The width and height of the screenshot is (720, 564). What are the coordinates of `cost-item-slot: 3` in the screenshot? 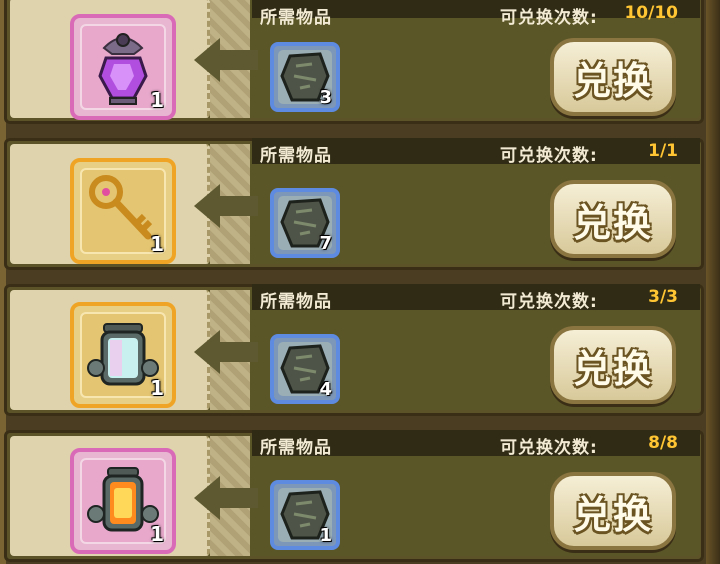 It's located at (305, 77).